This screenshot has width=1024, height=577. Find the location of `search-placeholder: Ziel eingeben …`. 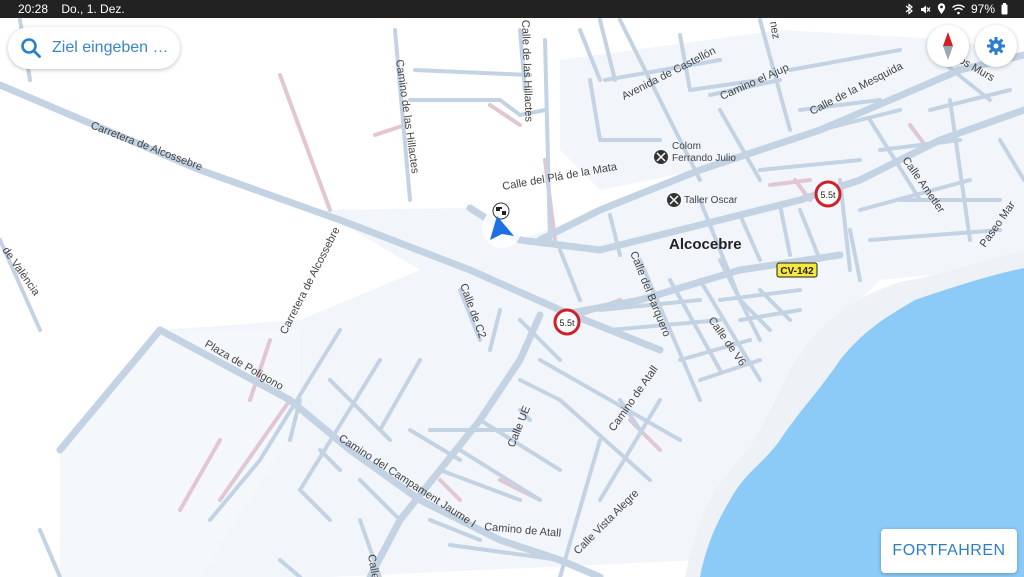

search-placeholder: Ziel eingeben … is located at coordinates (110, 47).